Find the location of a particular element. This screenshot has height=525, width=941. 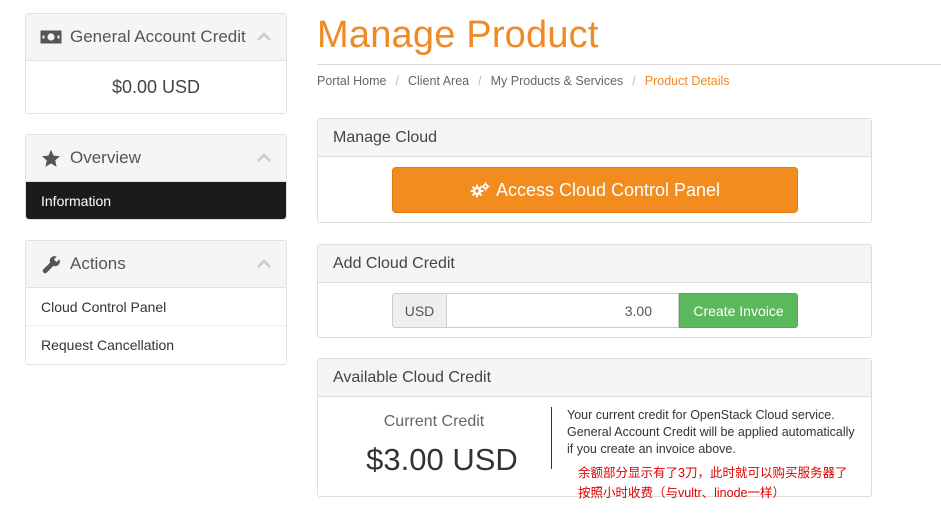

money-icon is located at coordinates (51, 37).